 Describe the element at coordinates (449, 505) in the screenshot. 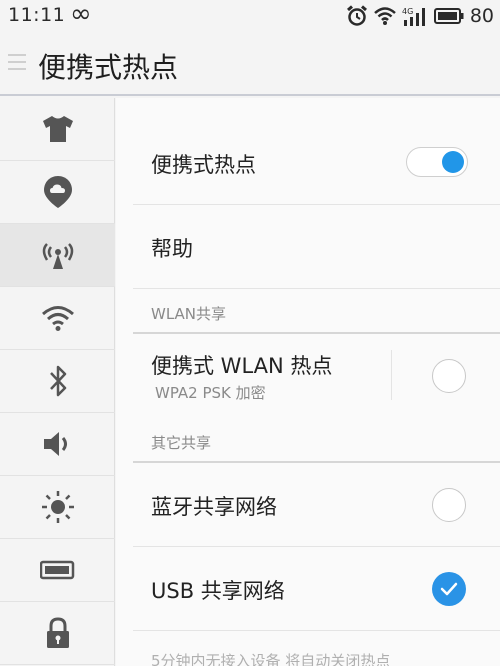

I see `bluetooth-share-radio` at that location.